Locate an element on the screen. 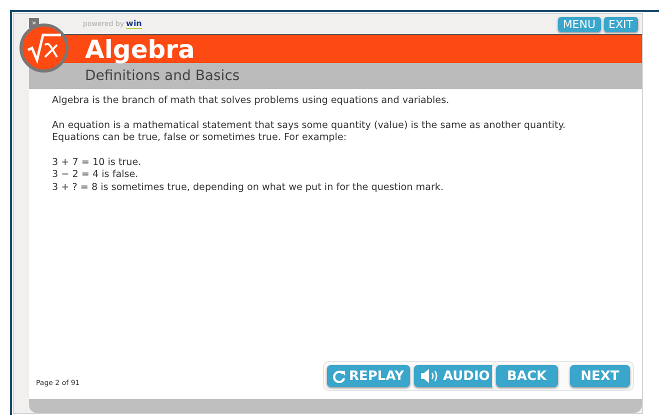  replay-icon is located at coordinates (339, 376).